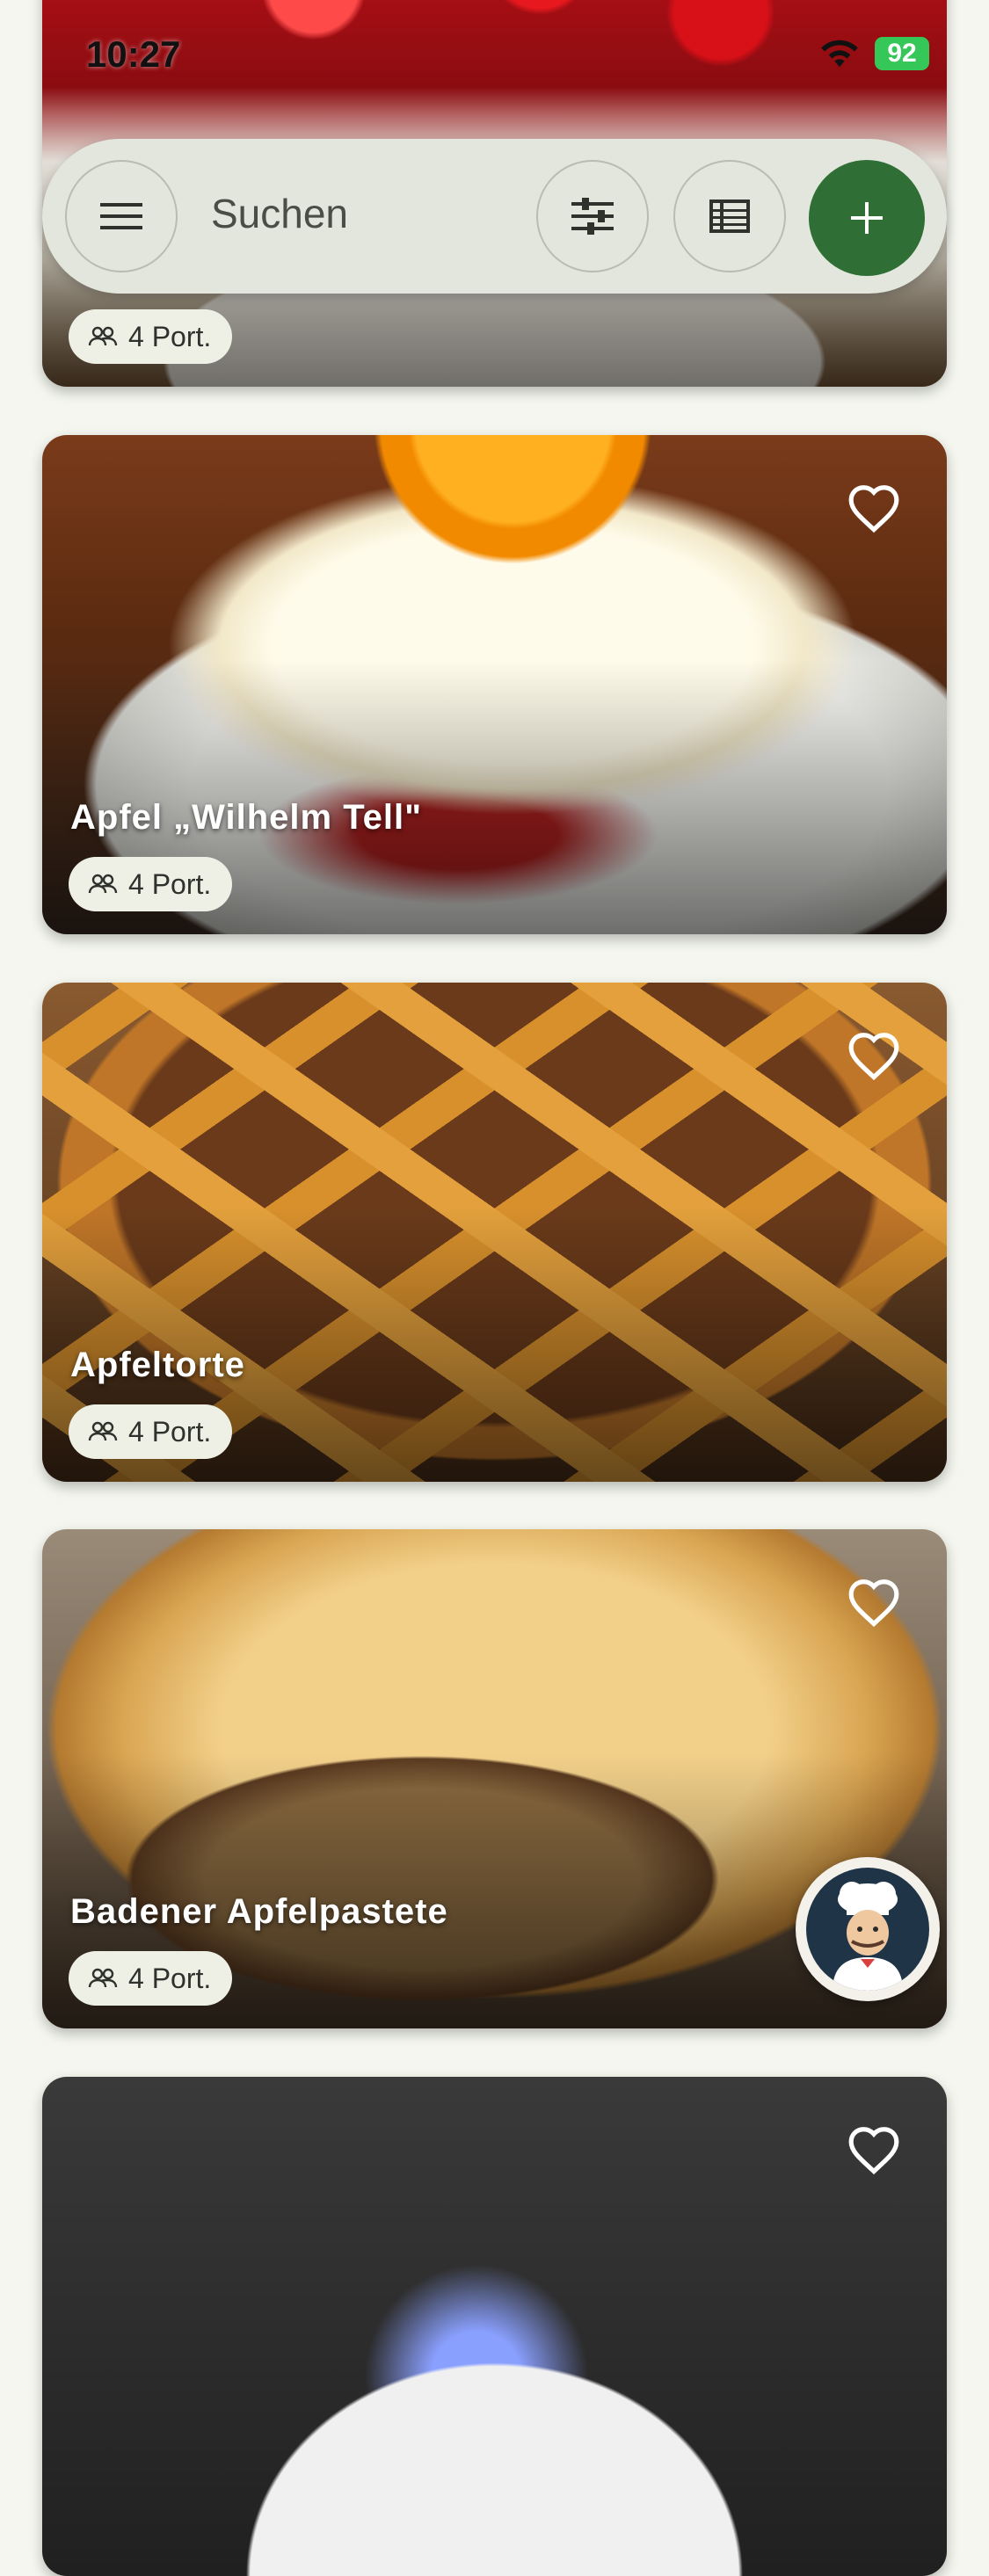 Image resolution: width=989 pixels, height=2576 pixels. I want to click on search-input: Suchen, so click(279, 213).